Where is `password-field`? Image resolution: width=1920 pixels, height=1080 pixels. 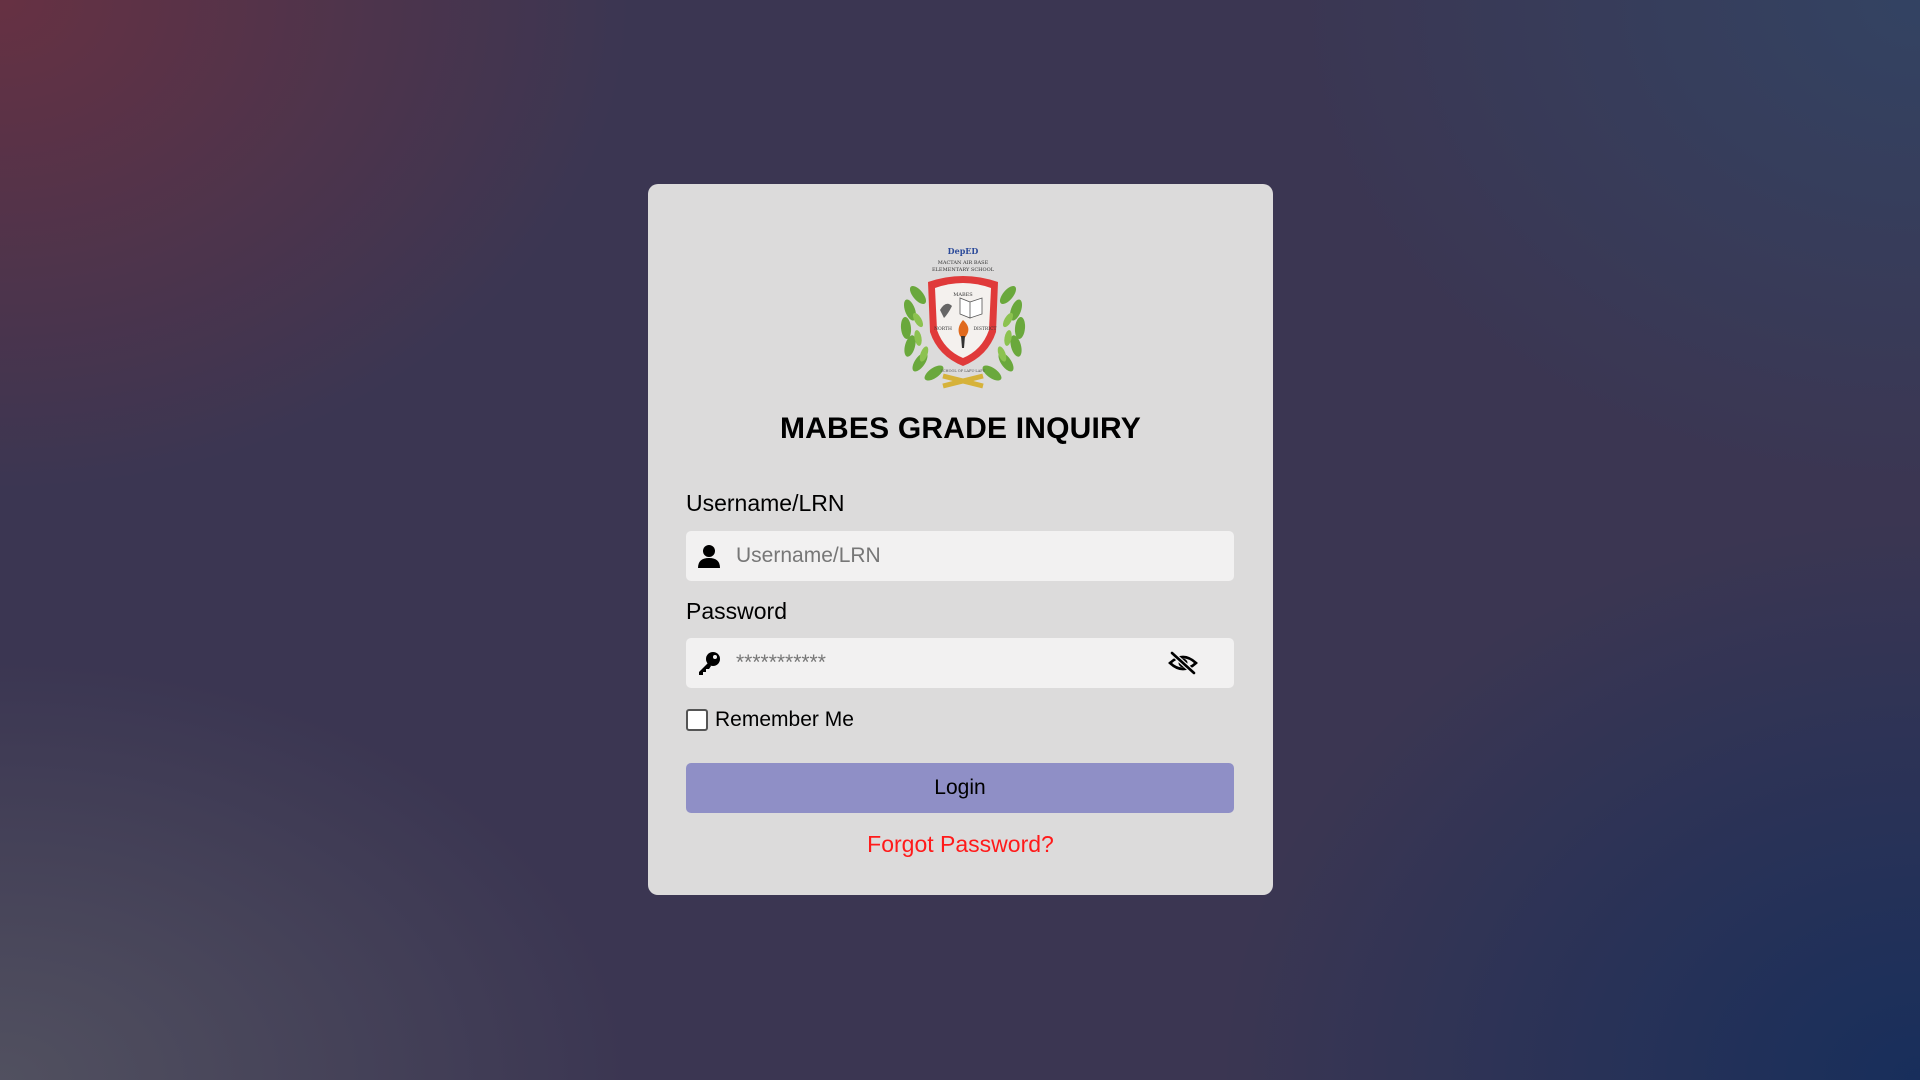 password-field is located at coordinates (960, 663).